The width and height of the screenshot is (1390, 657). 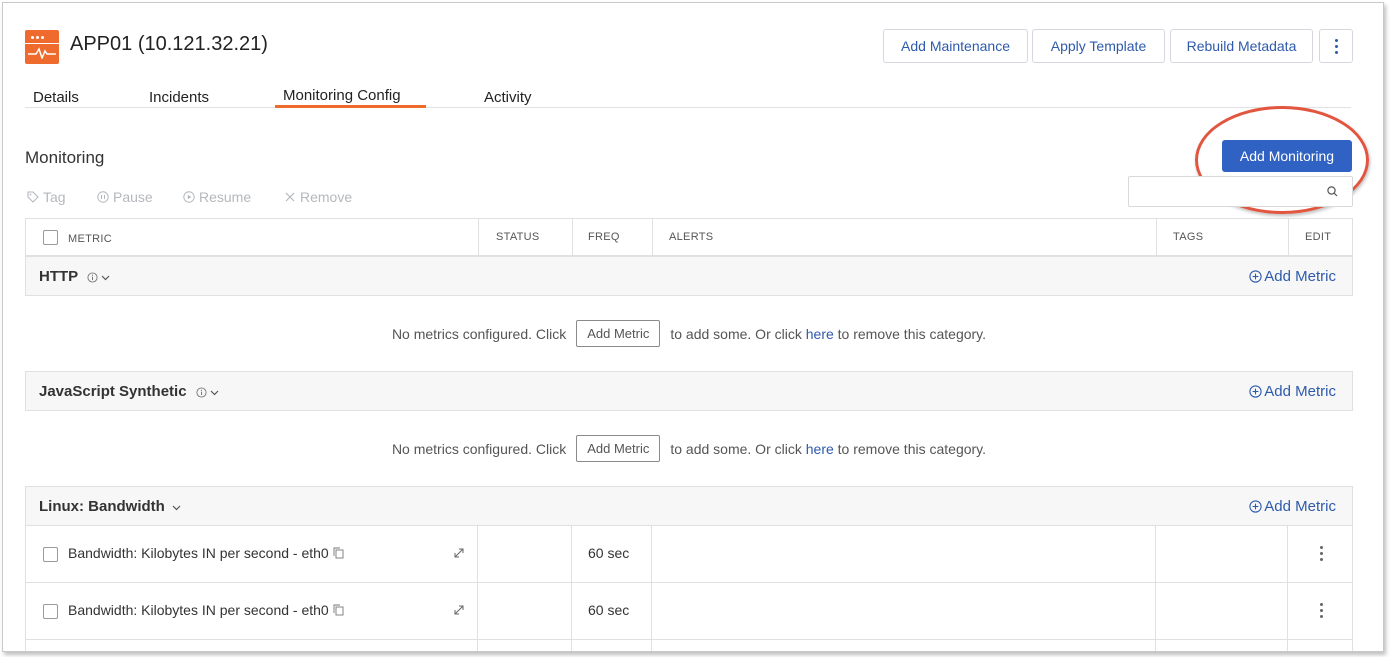 What do you see at coordinates (113, 391) in the screenshot?
I see `category-label: JavaScript Synthetic` at bounding box center [113, 391].